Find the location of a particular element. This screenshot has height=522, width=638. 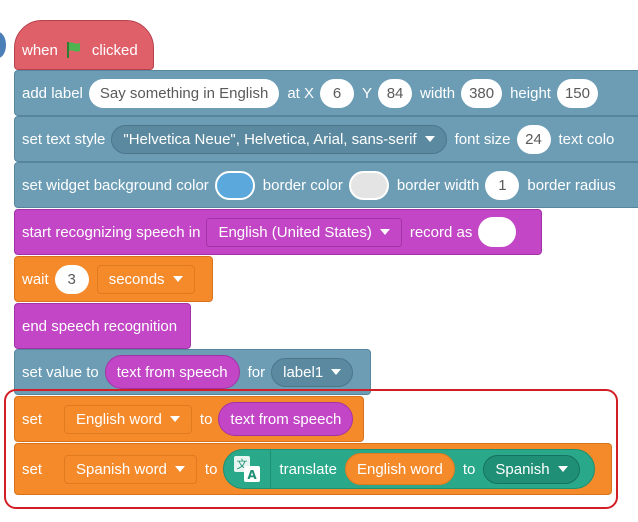

target-value: label1 is located at coordinates (303, 372).